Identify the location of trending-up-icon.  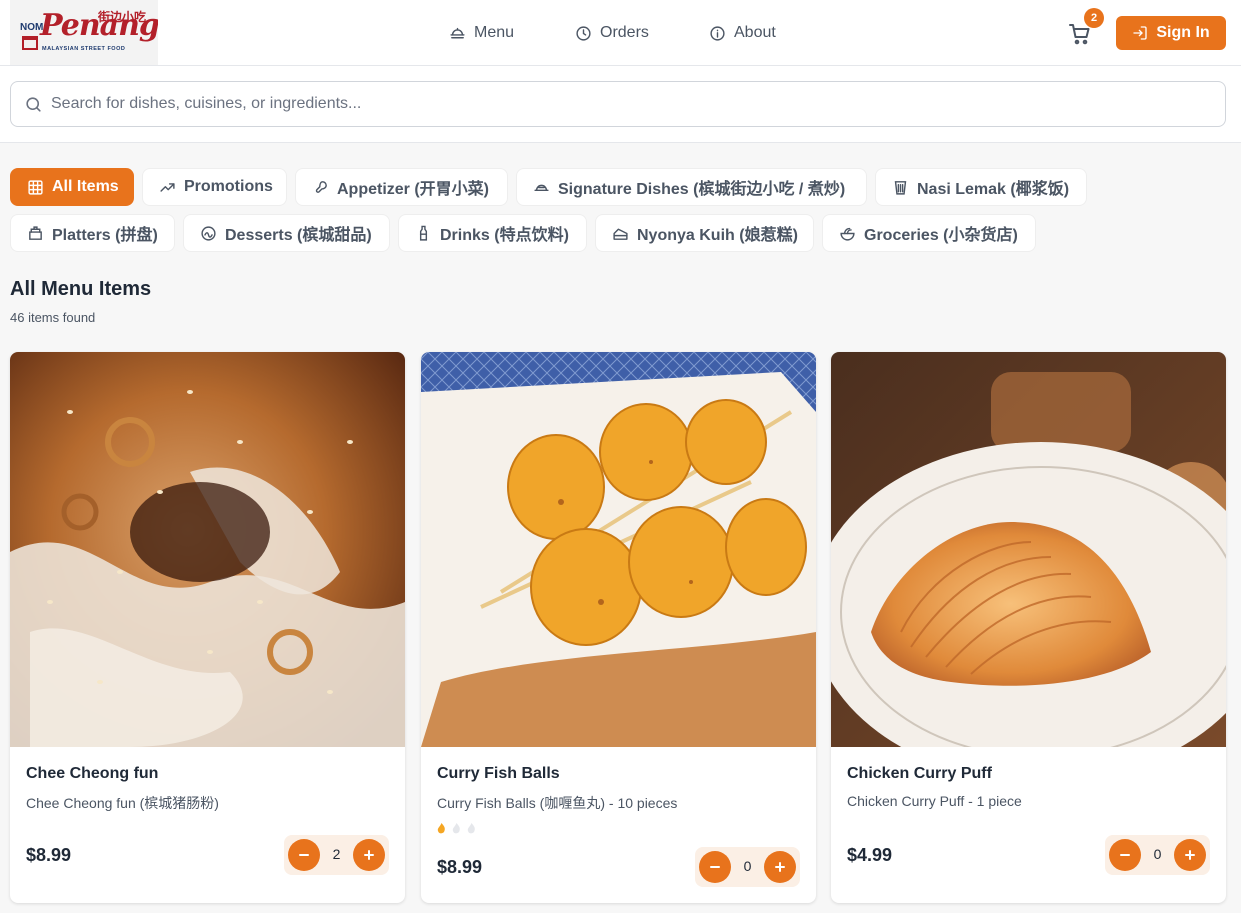
(167, 187).